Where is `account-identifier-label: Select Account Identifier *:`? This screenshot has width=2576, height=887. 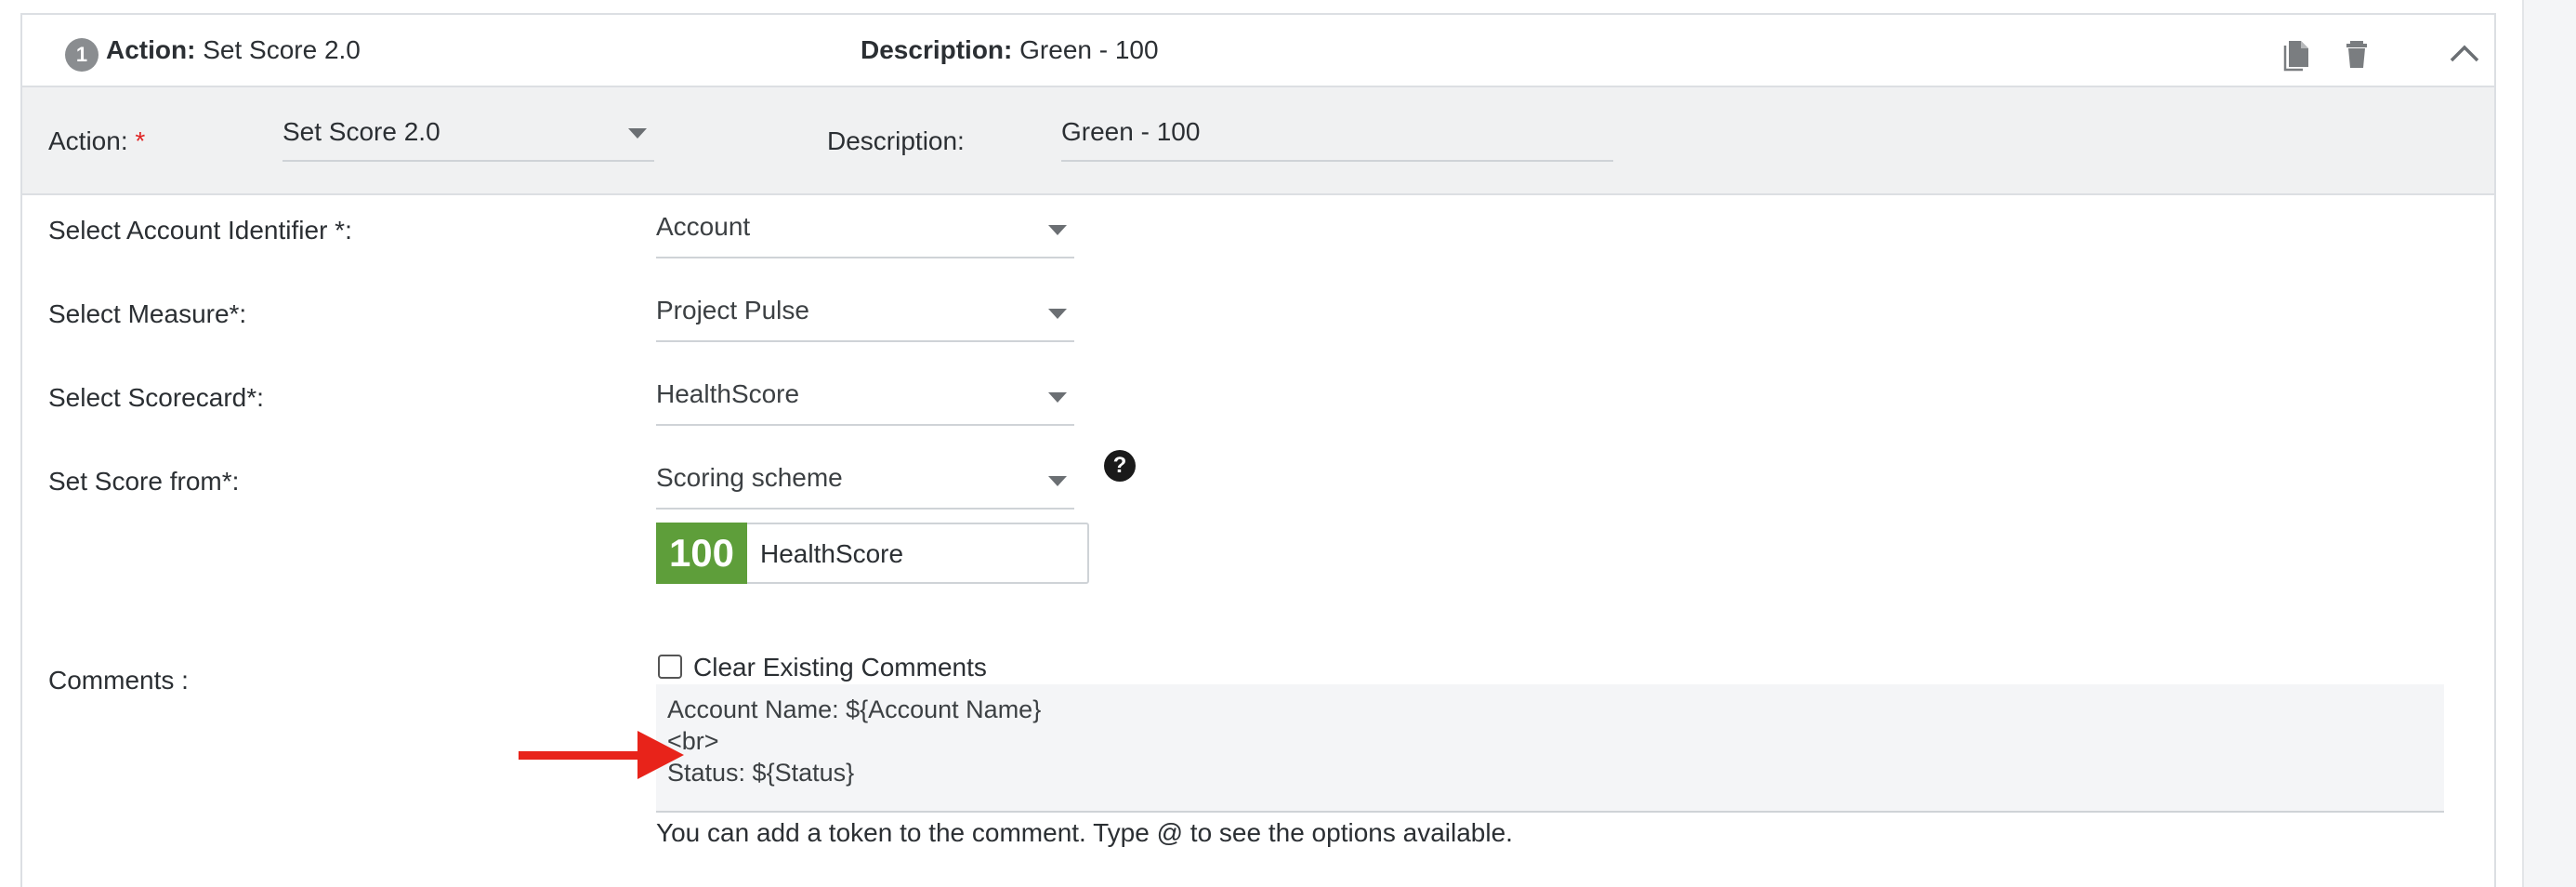
account-identifier-label: Select Account Identifier *: is located at coordinates (200, 231).